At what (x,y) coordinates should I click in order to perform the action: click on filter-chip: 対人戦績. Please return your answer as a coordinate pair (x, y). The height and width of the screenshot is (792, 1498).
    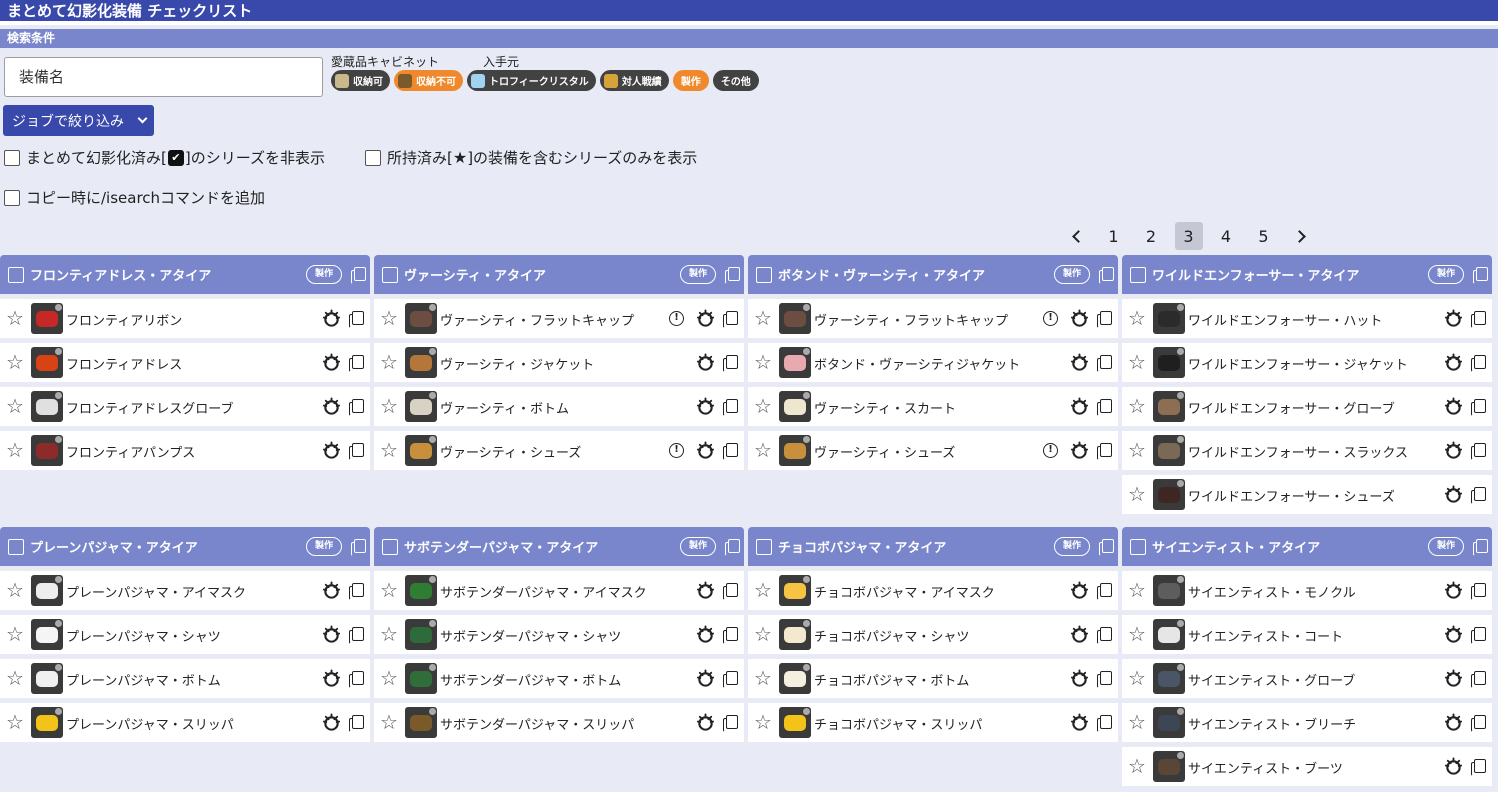
    Looking at the image, I should click on (634, 80).